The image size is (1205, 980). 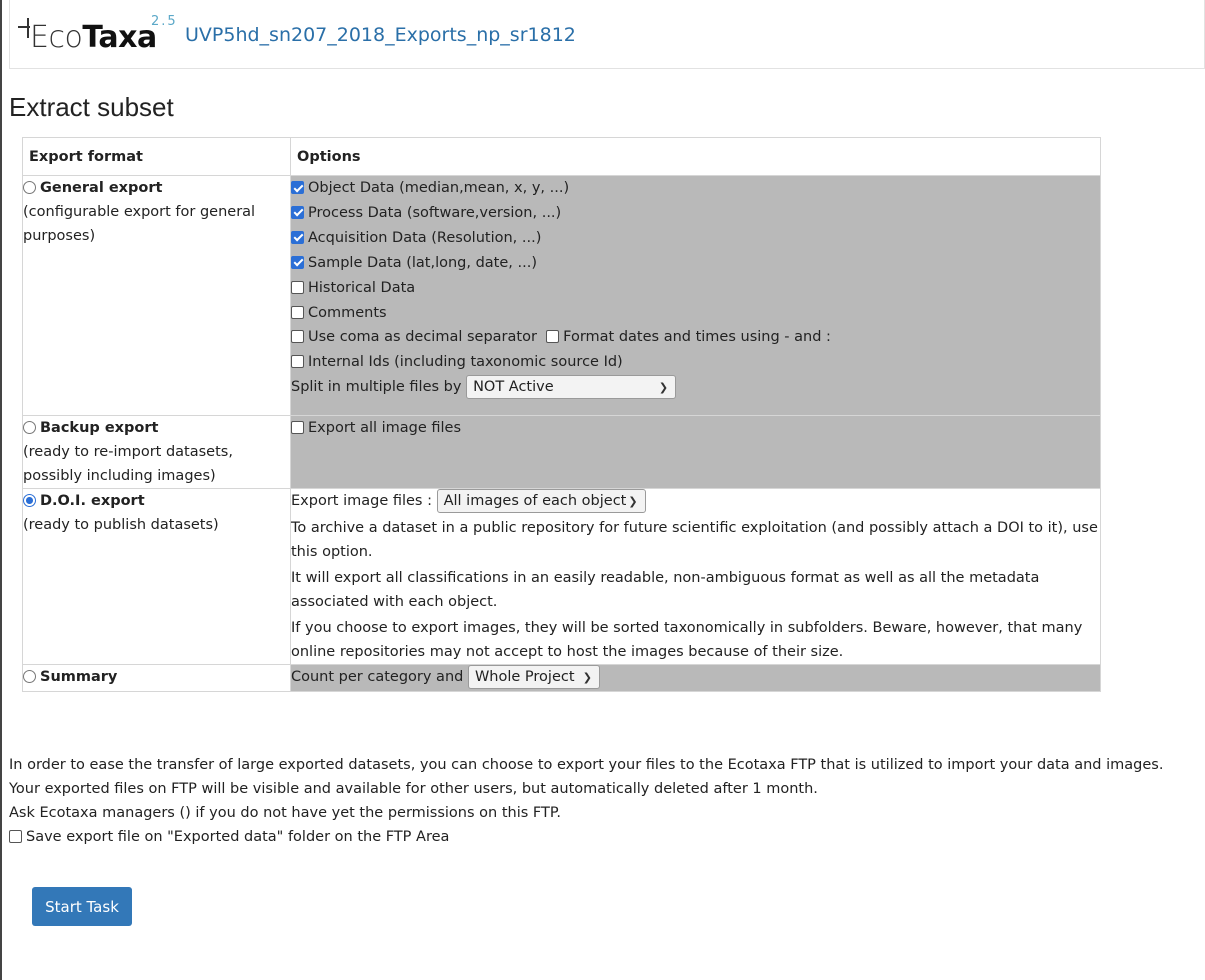 I want to click on doi-images-select: All images of each object ❯, so click(x=541, y=501).